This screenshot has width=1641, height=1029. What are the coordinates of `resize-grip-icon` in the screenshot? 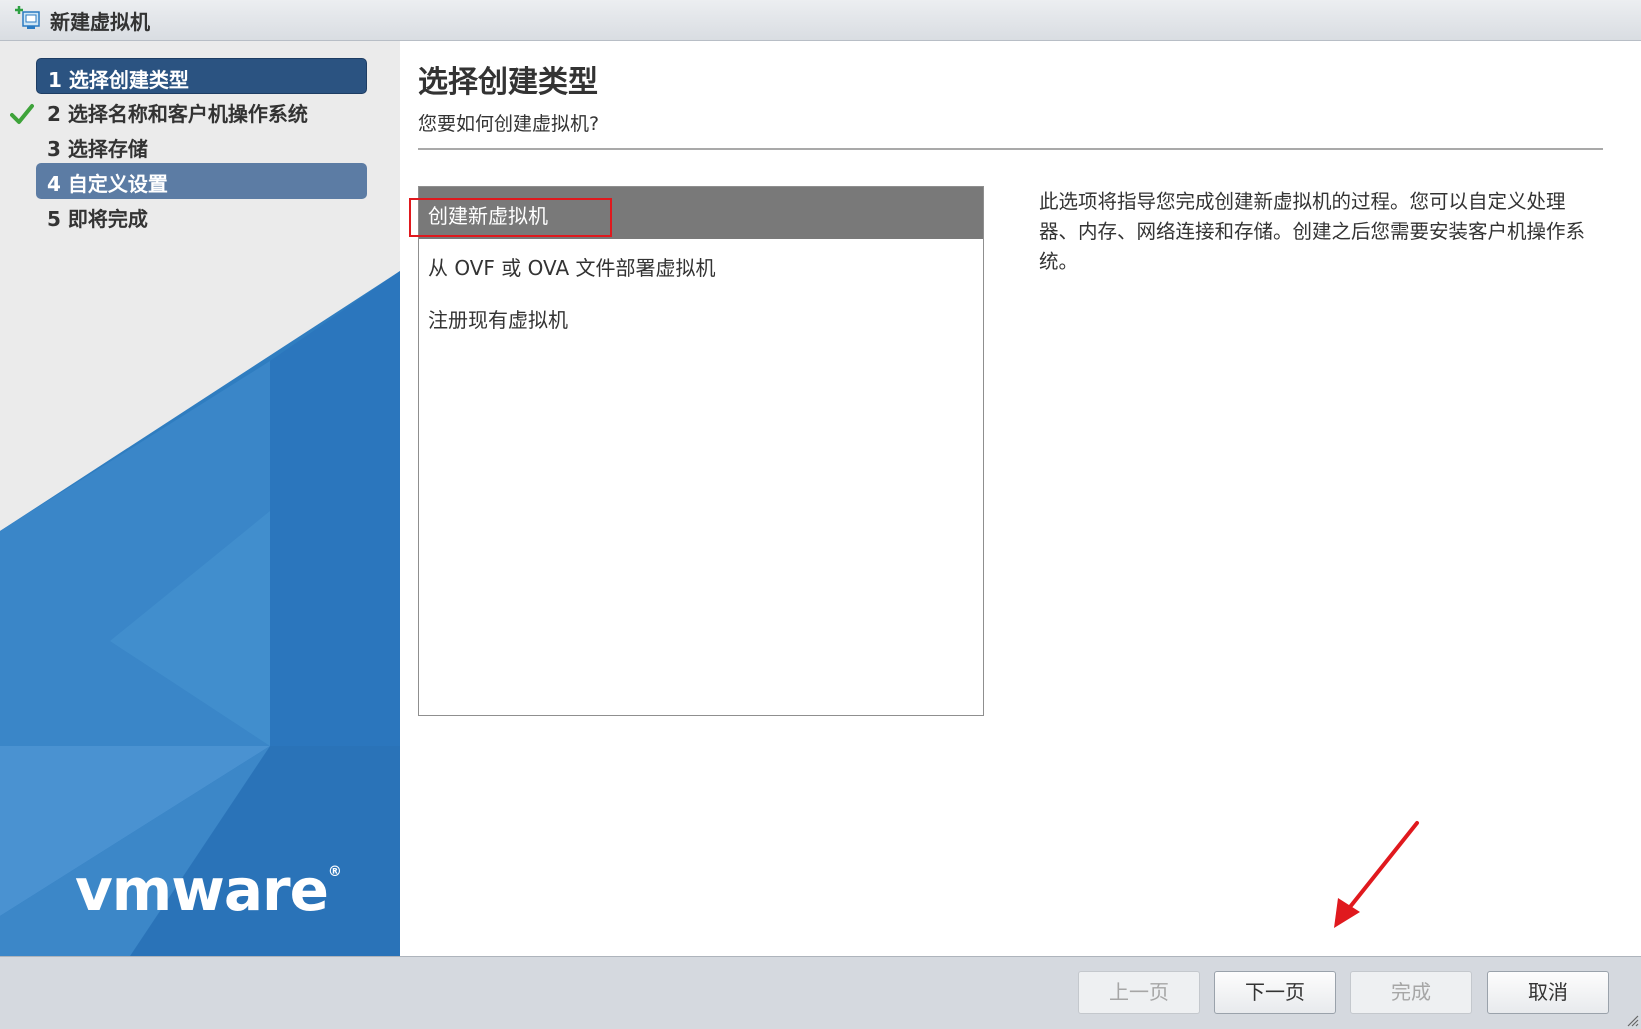 It's located at (1632, 1020).